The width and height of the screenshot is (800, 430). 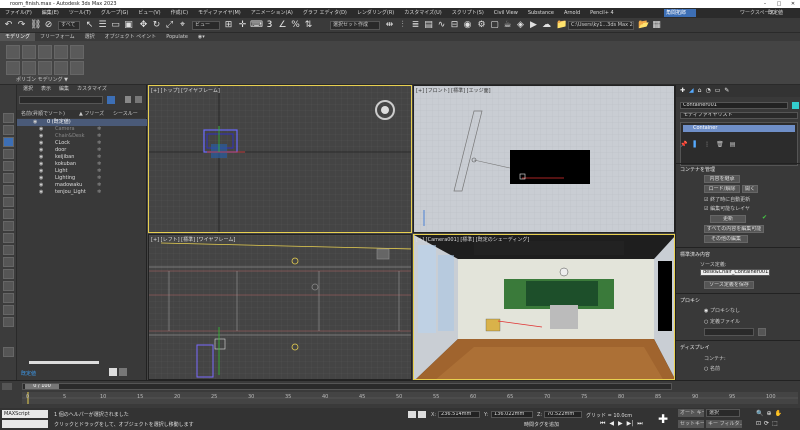 I want to click on viewcube-icon, so click(x=385, y=110).